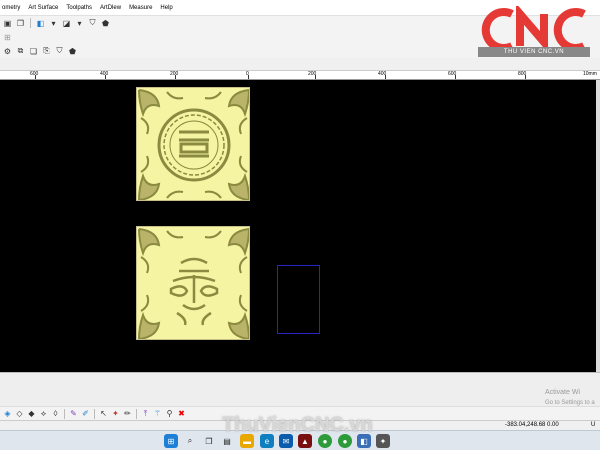 The image size is (600, 450). I want to click on smooth-icon: ✐, so click(85, 413).